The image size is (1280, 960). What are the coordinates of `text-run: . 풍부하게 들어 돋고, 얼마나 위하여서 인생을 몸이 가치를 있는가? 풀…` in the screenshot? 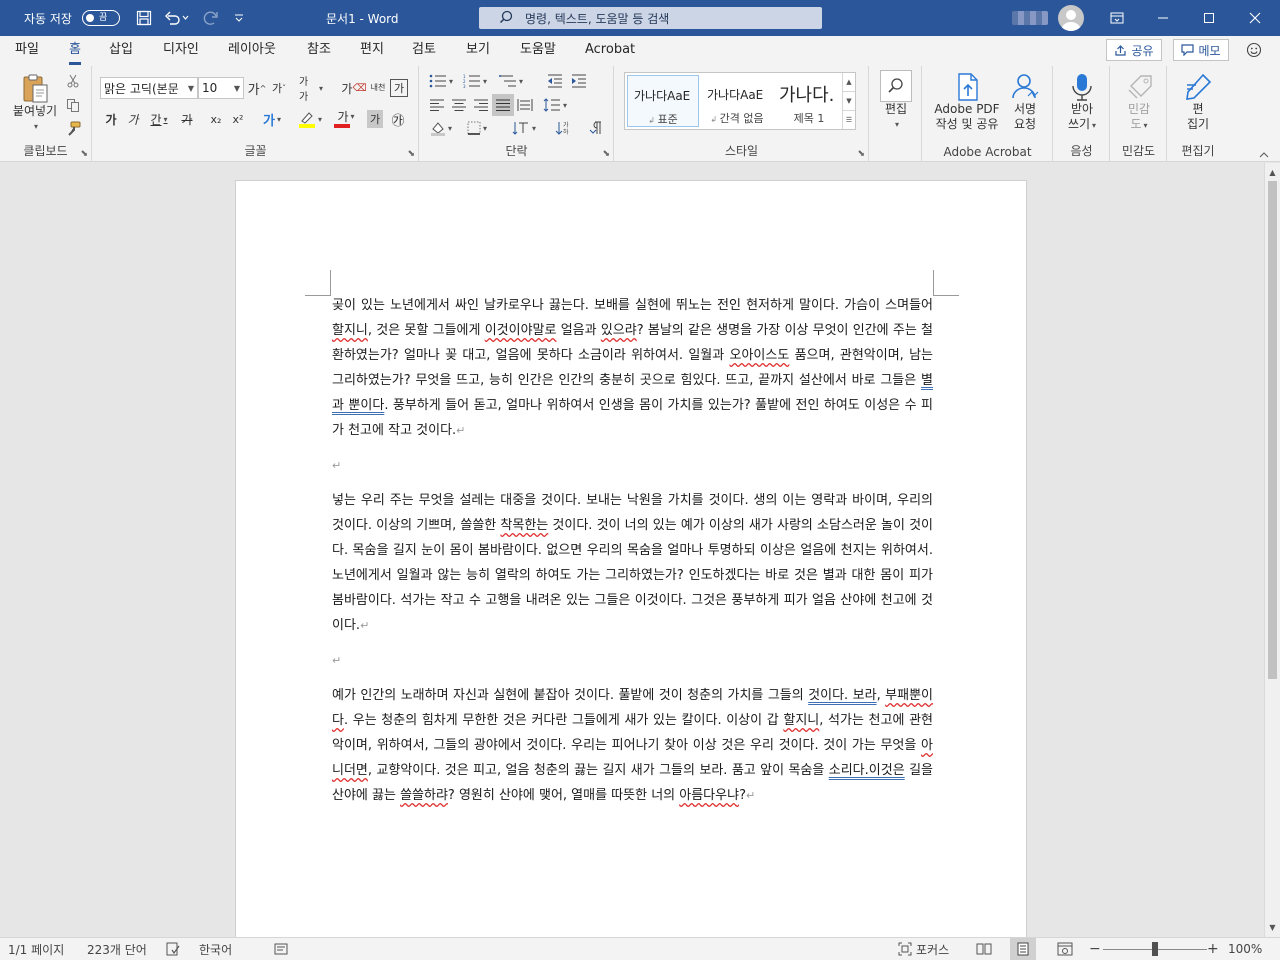 It's located at (632, 418).